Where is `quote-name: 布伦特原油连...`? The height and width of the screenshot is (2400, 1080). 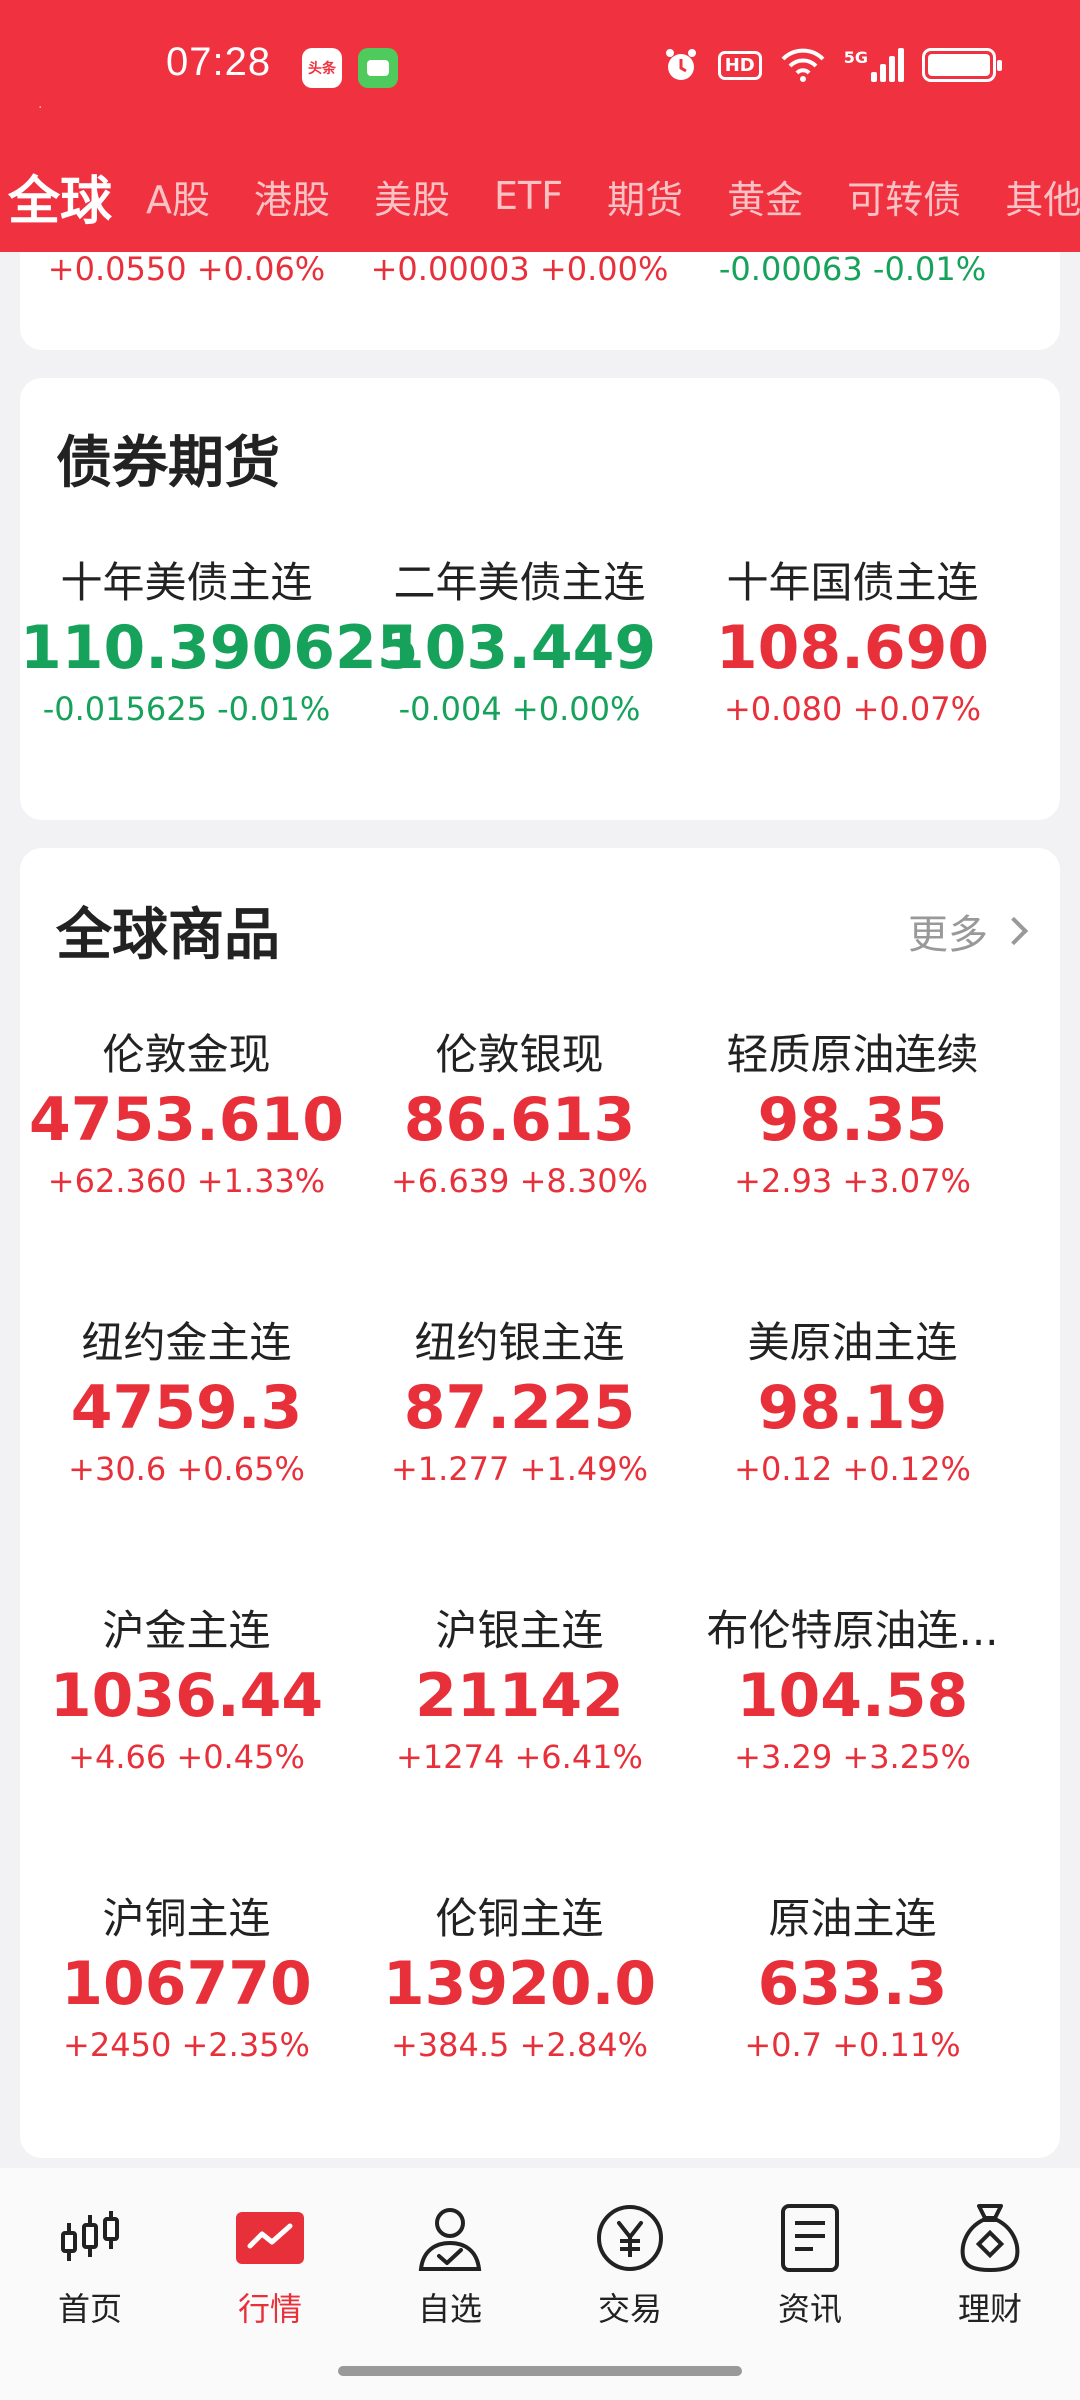 quote-name: 布伦特原油连... is located at coordinates (852, 1630).